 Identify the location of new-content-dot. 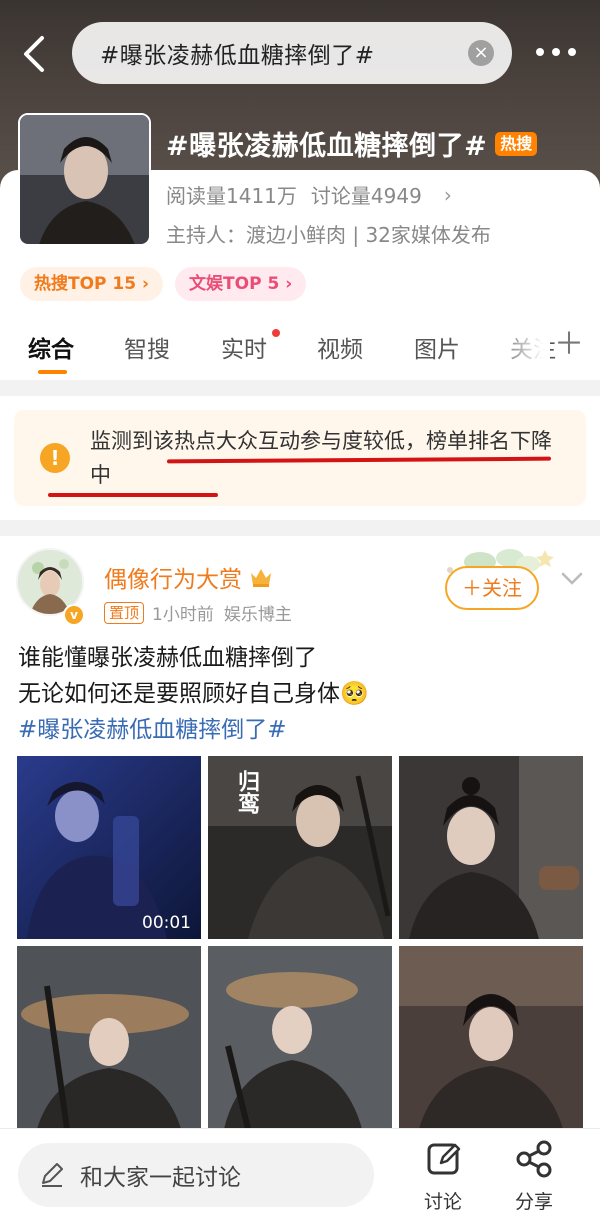
(276, 333).